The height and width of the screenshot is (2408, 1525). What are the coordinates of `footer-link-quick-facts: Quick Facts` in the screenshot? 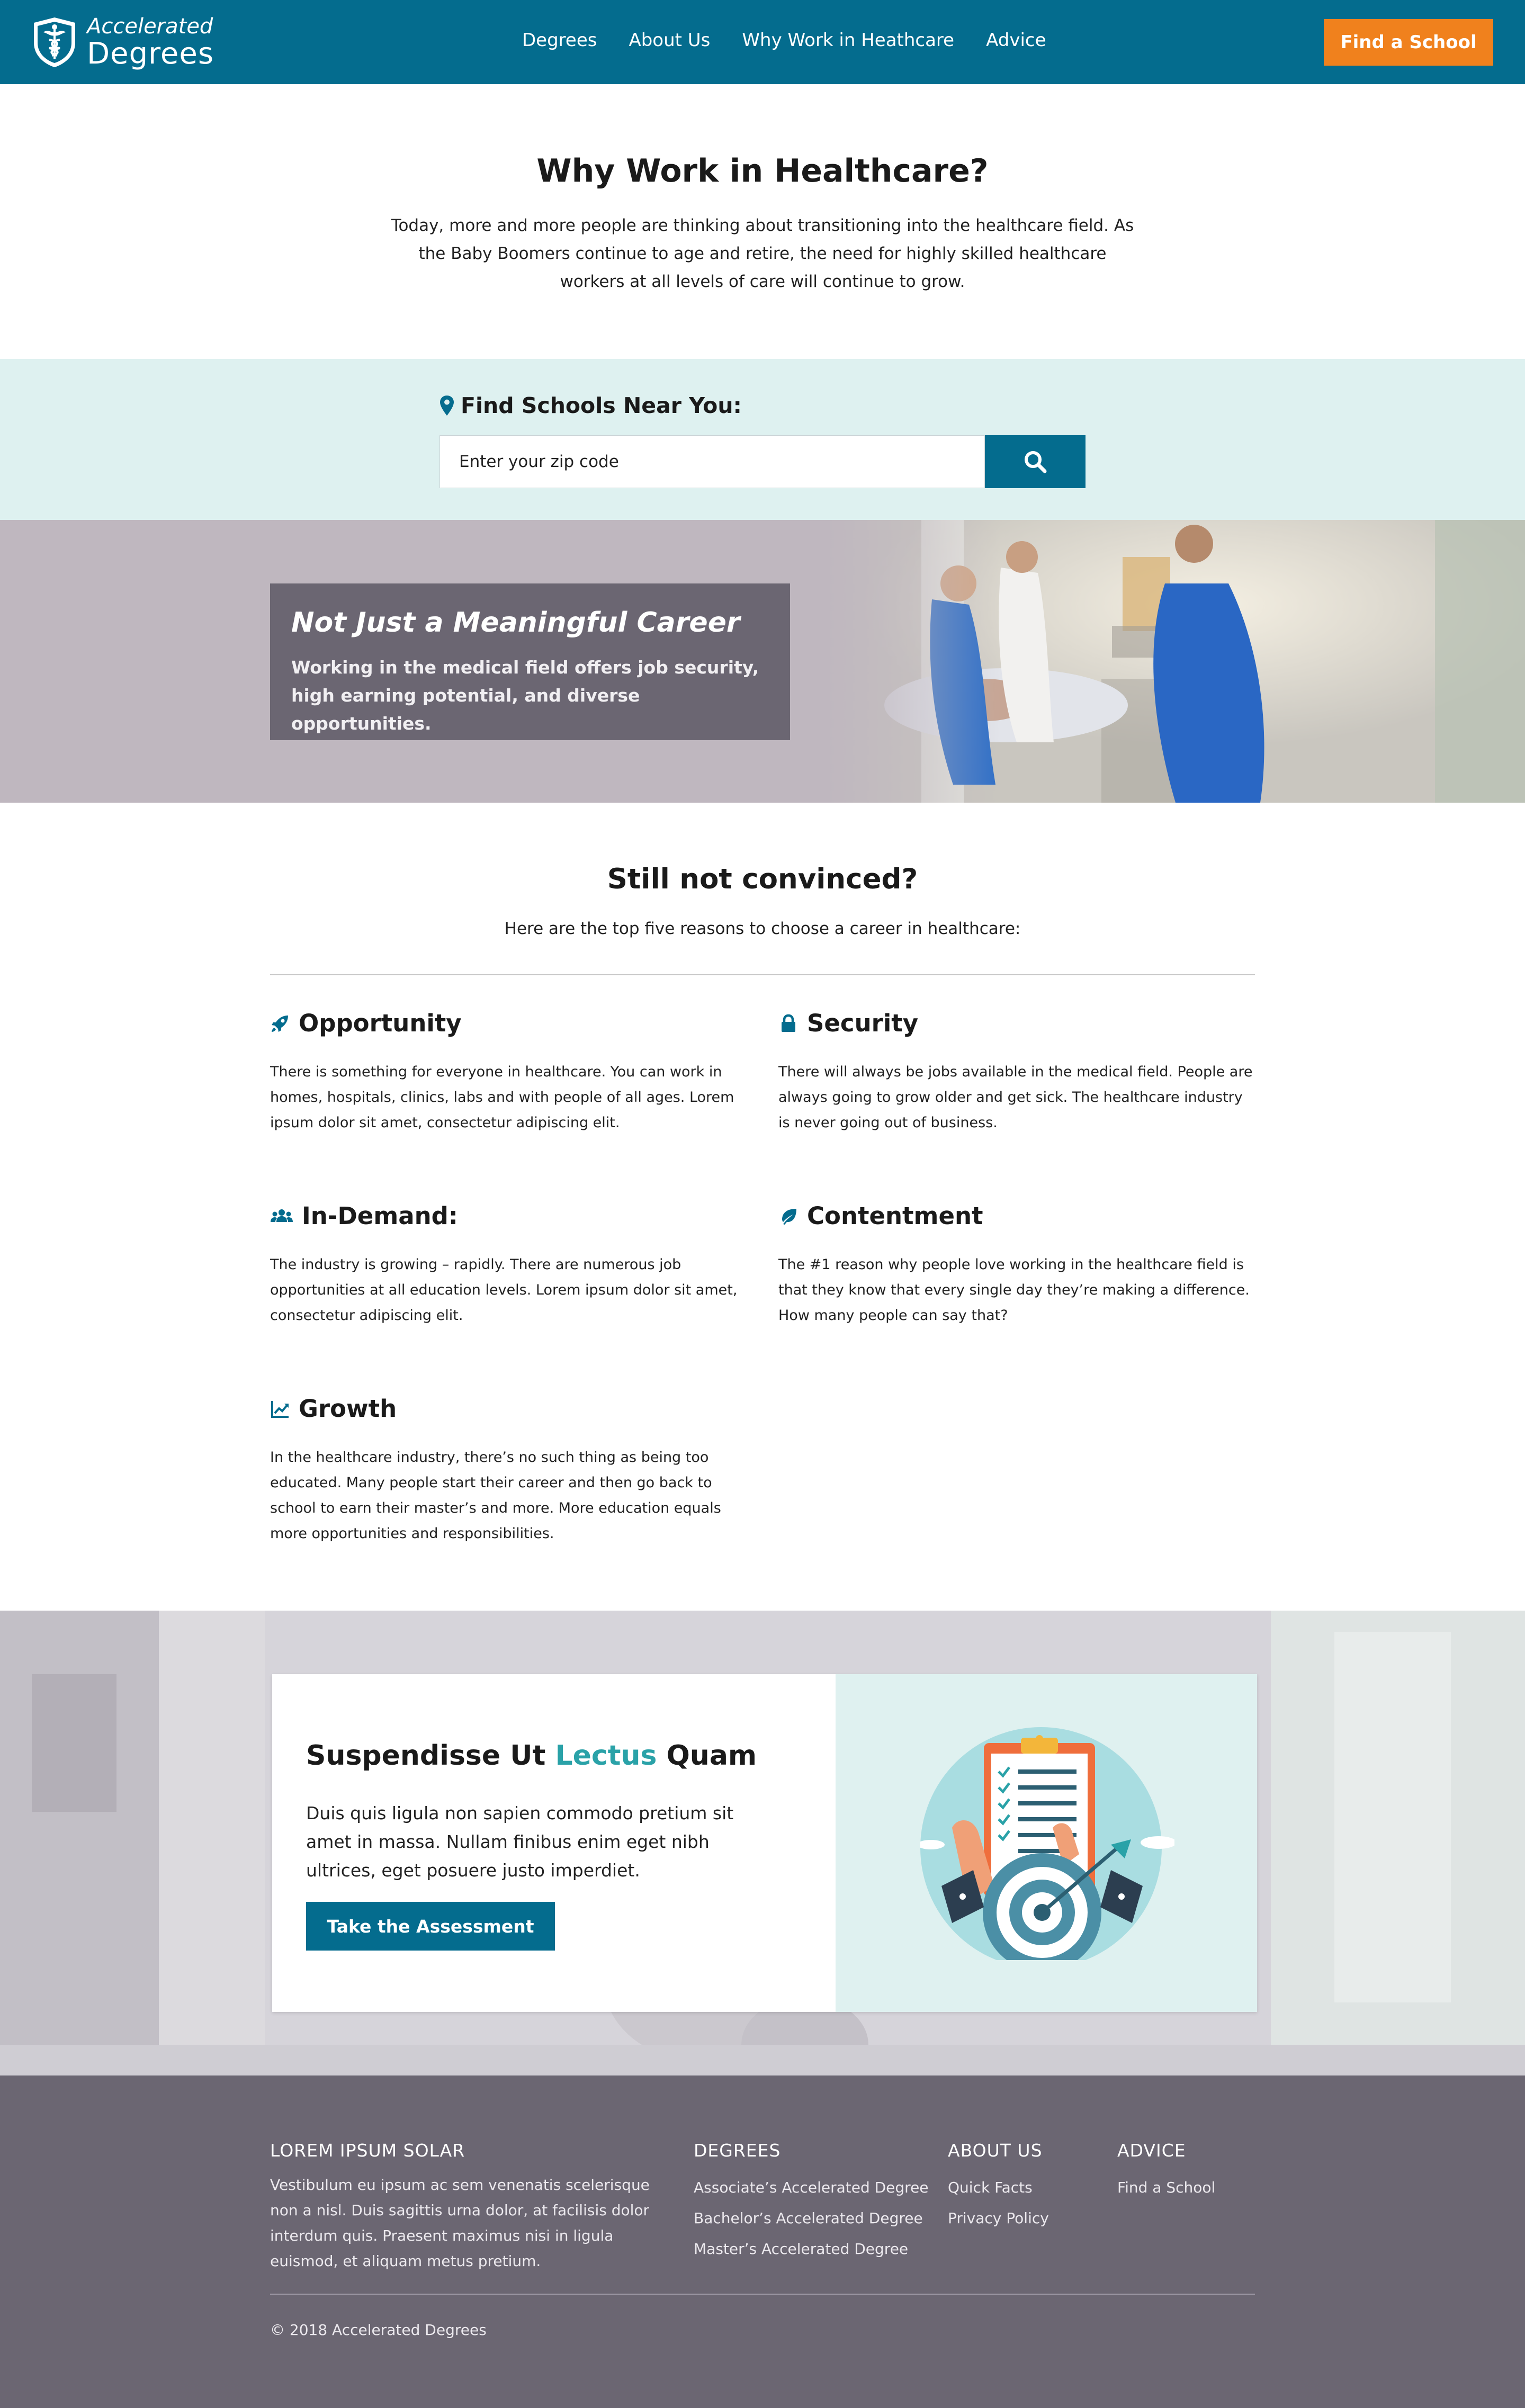 It's located at (998, 2188).